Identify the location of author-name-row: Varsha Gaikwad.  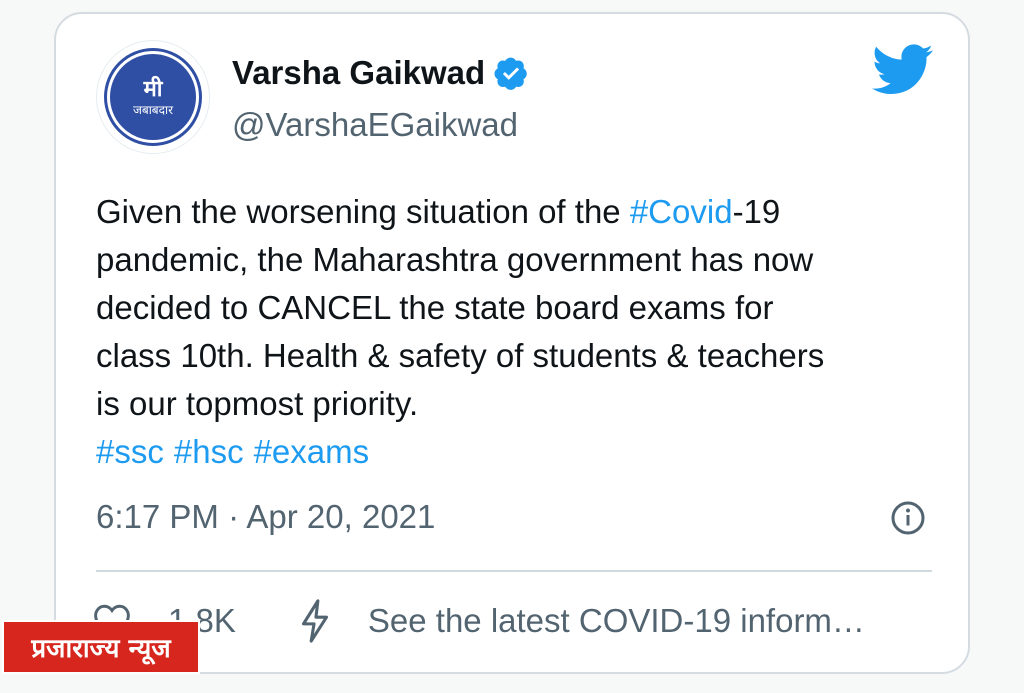
(380, 73).